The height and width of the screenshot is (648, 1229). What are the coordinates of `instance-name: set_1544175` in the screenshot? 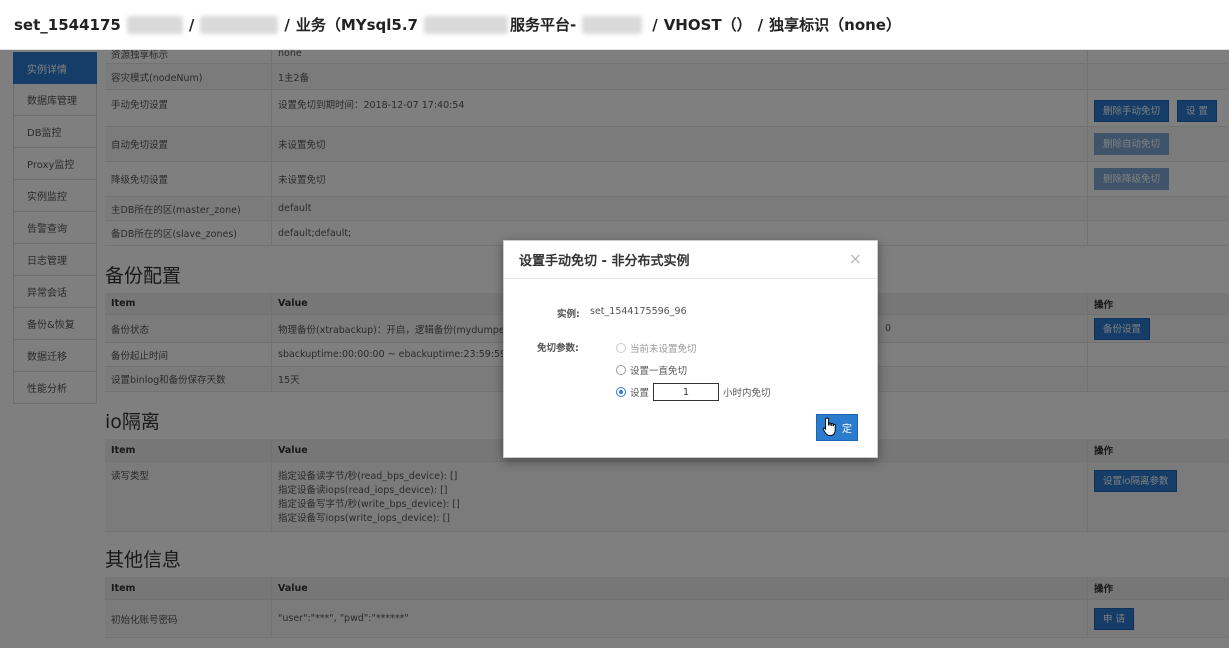 It's located at (67, 24).